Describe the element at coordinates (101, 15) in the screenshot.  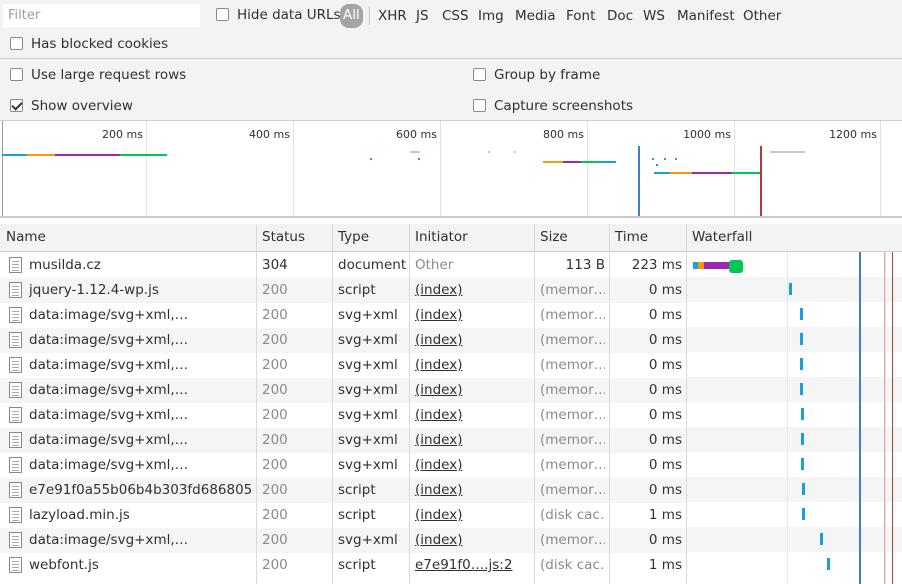
I see `filter-input` at that location.